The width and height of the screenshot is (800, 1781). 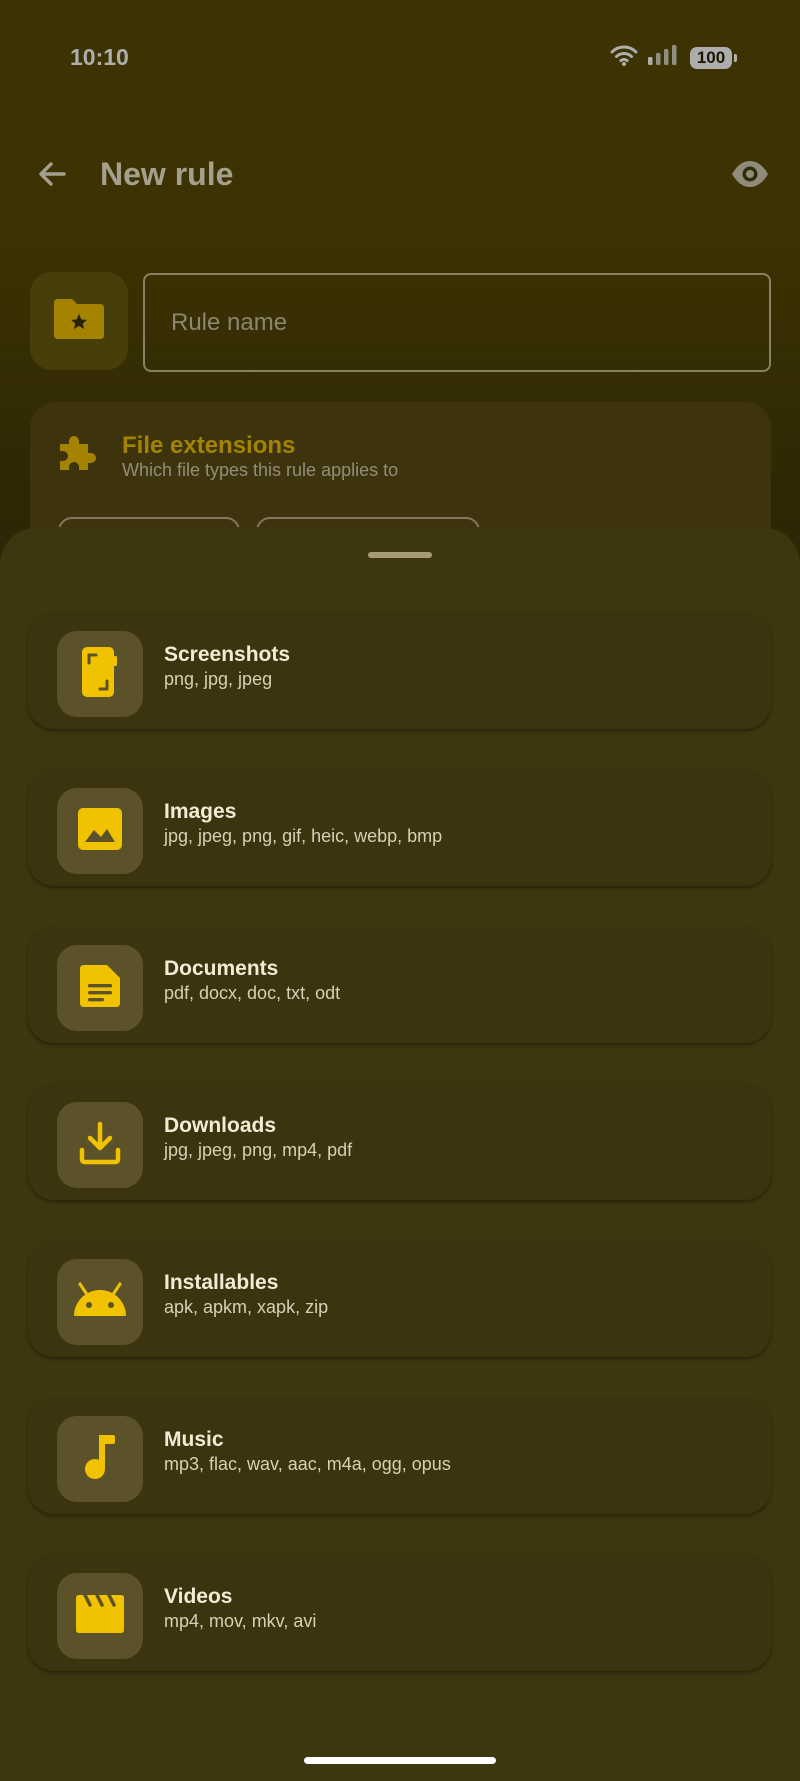 I want to click on download-icon, so click(x=100, y=1145).